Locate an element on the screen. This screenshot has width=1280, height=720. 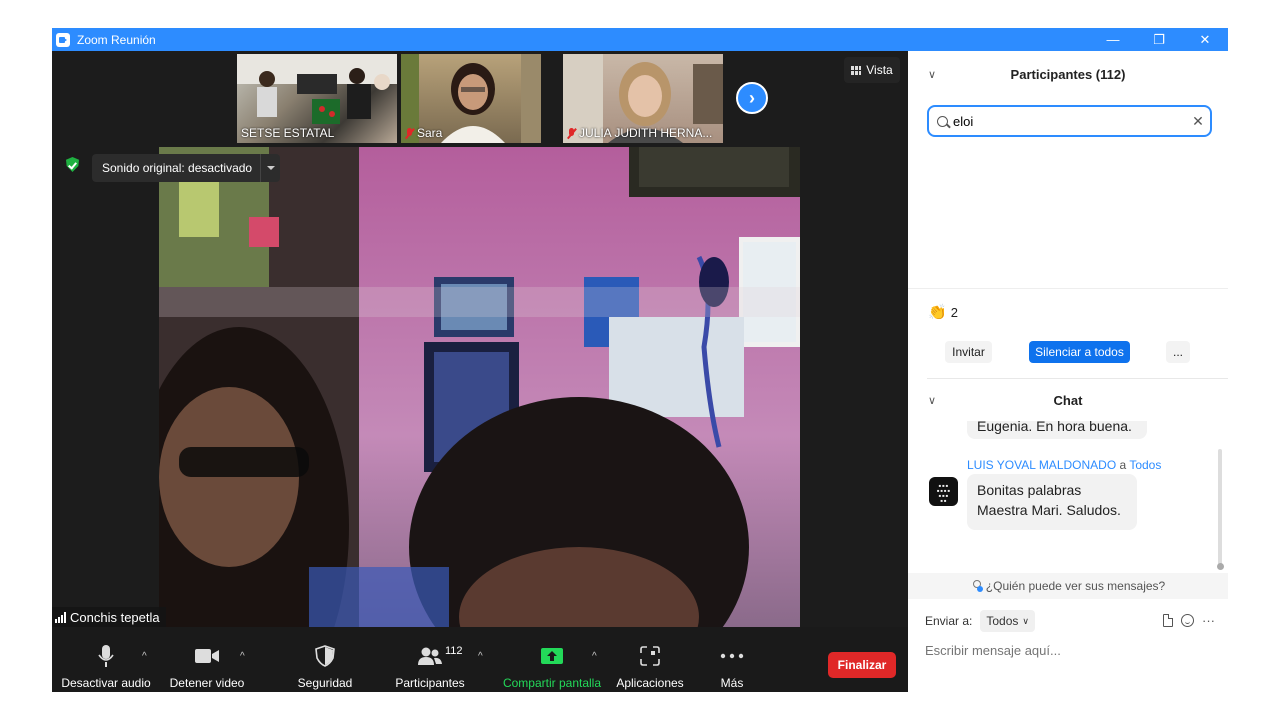
chat-header: ∨ Chat is located at coordinates (1068, 400).